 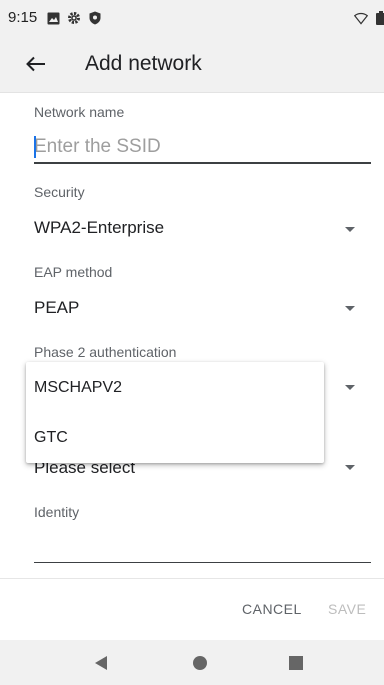 I want to click on phase2-dropdown-arrow-icon, so click(x=350, y=387).